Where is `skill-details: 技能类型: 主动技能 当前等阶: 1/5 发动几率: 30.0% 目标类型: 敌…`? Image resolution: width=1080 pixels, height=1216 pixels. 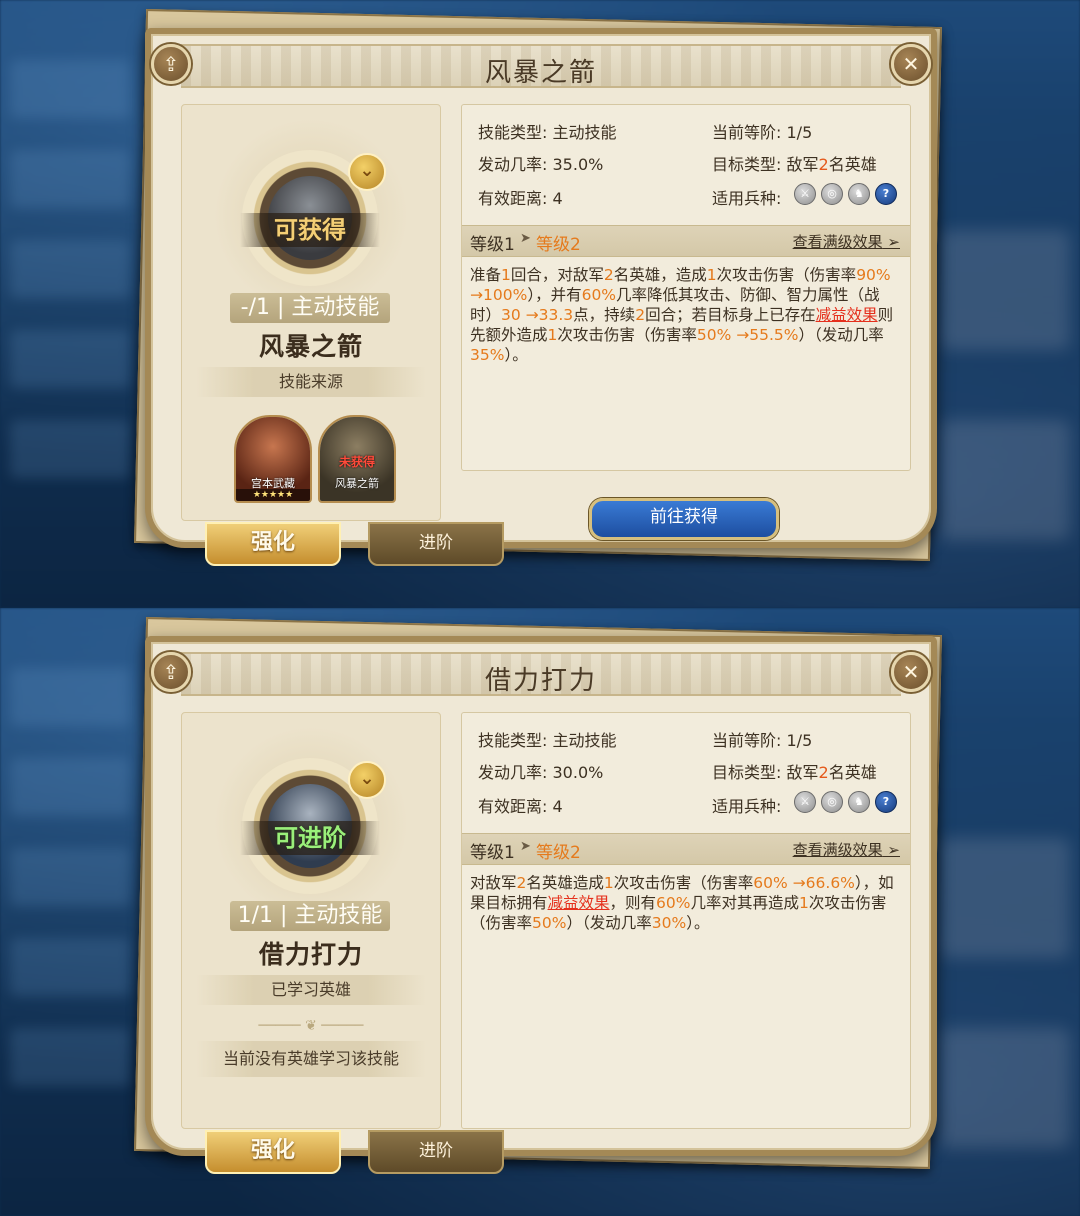
skill-details: 技能类型: 主动技能 当前等阶: 1/5 发动几率: 30.0% 目标类型: 敌… is located at coordinates (686, 920).